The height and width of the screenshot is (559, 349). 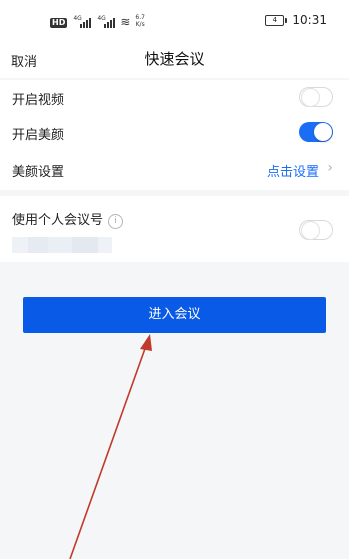 I want to click on status-icons: HD 4G 4G ≋ 6.7 K/s, so click(x=97, y=20).